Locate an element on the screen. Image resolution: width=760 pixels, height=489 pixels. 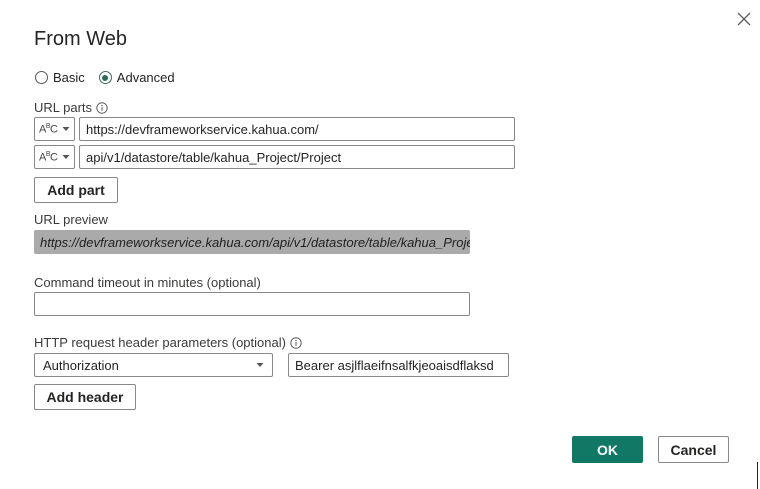
url-part-1-type-select: ABC is located at coordinates (54, 129).